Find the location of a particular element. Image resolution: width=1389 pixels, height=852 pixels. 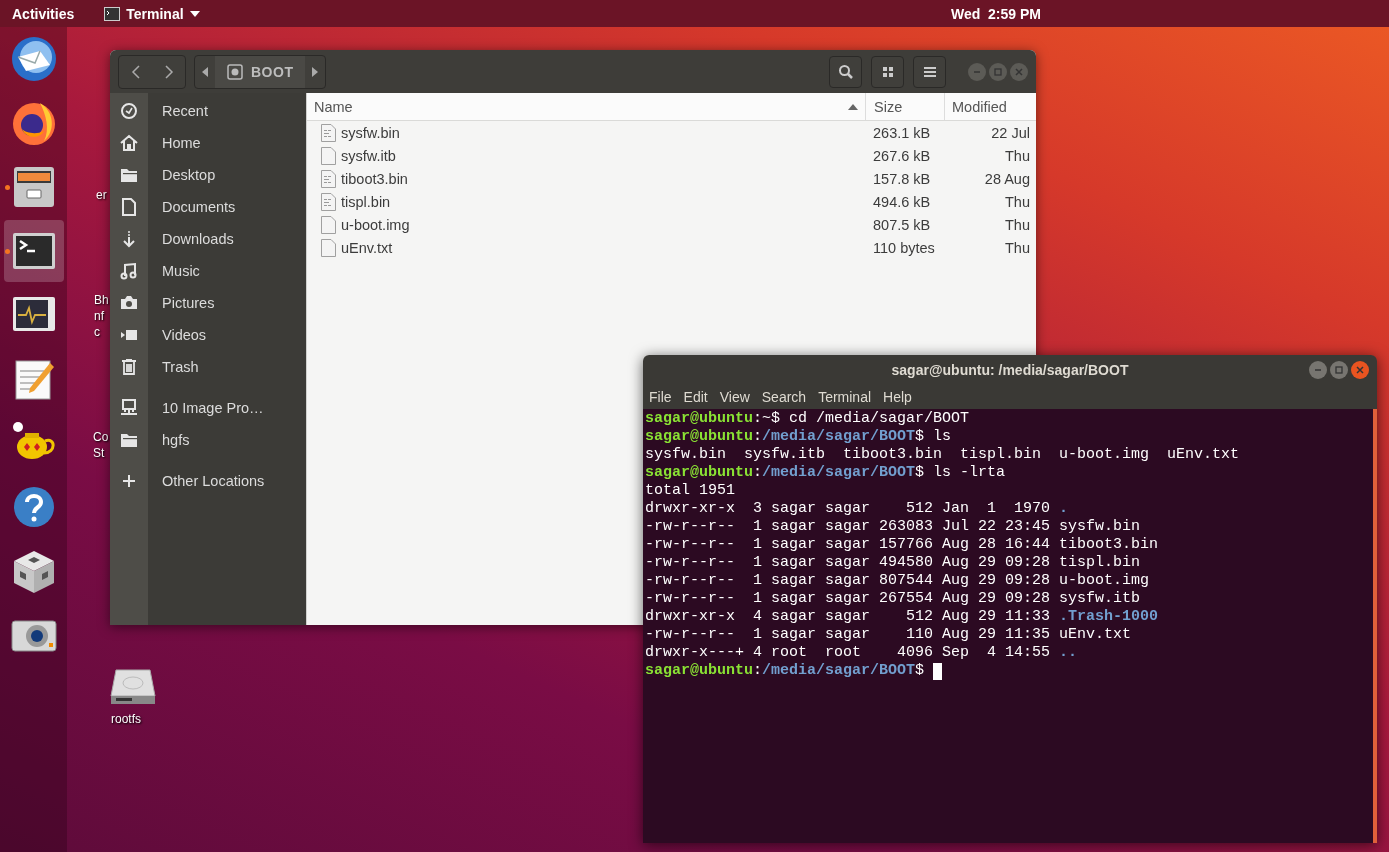

trash-icon is located at coordinates (129, 367).